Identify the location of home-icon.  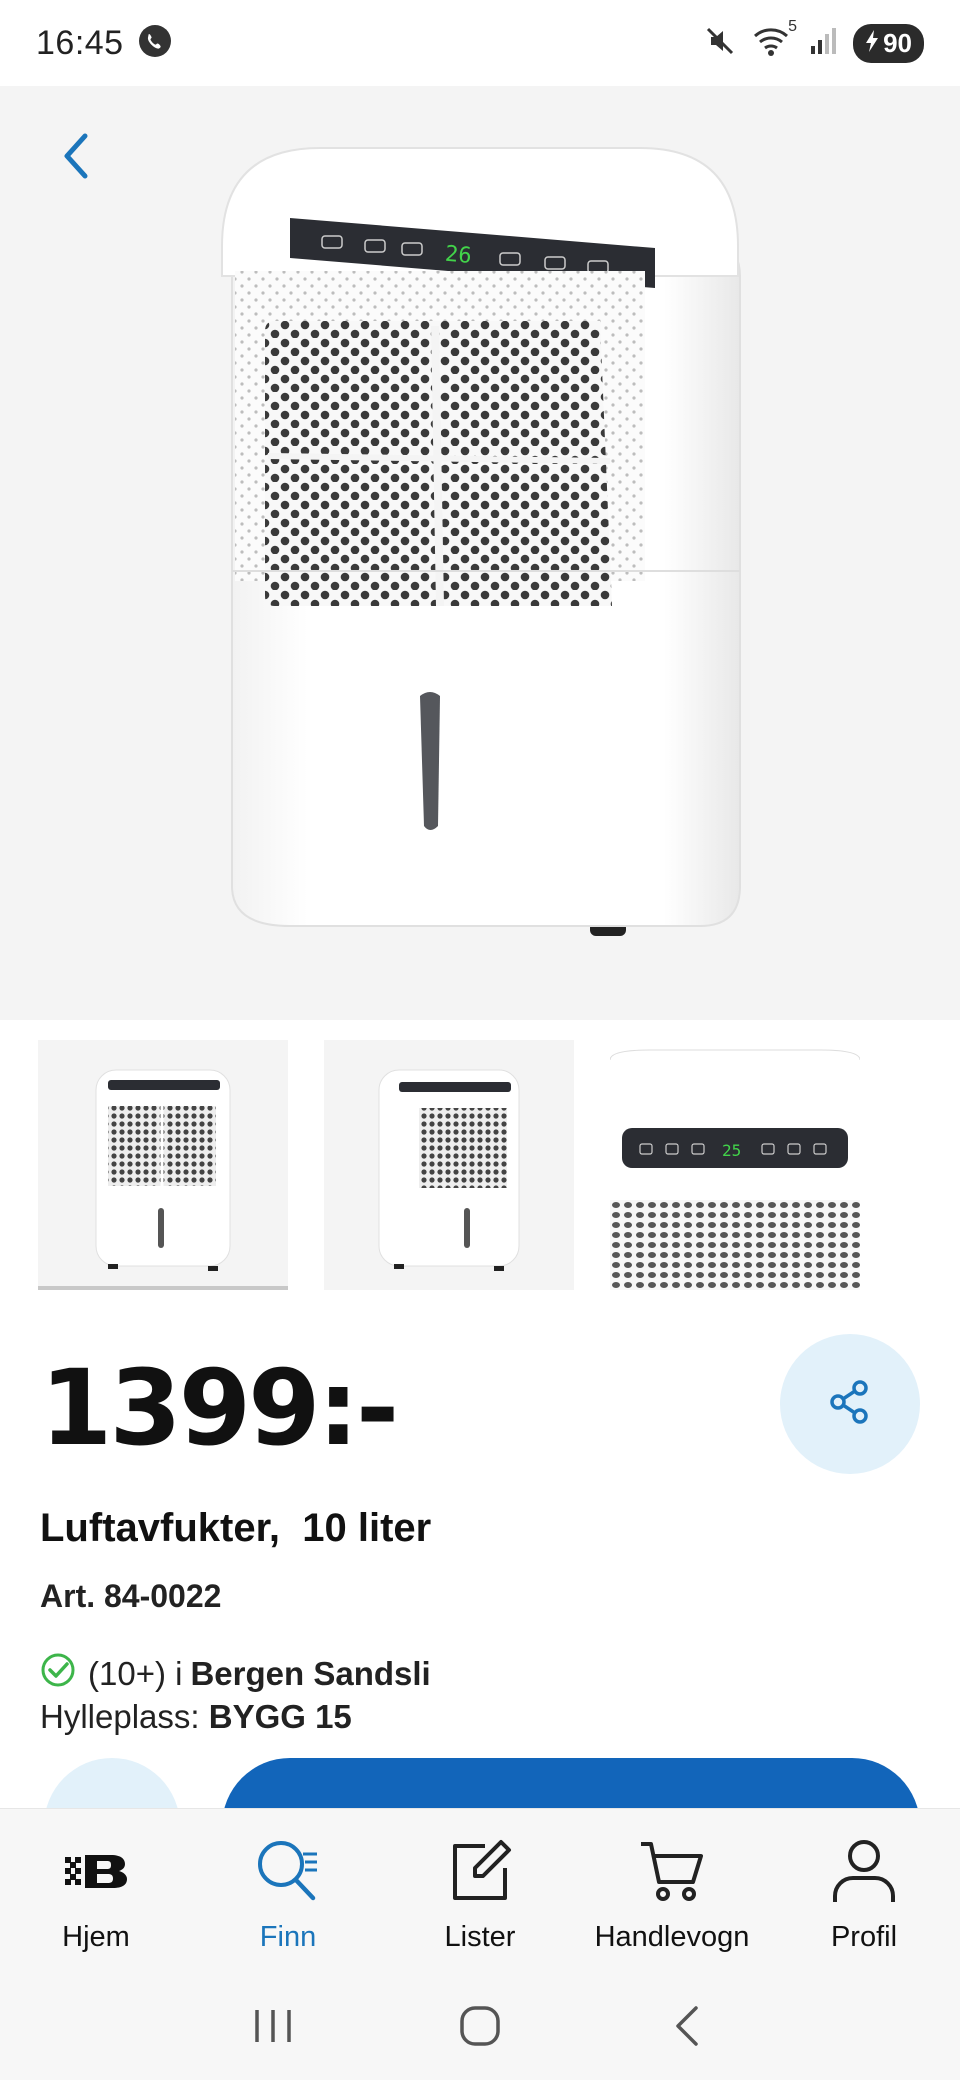
(480, 2028).